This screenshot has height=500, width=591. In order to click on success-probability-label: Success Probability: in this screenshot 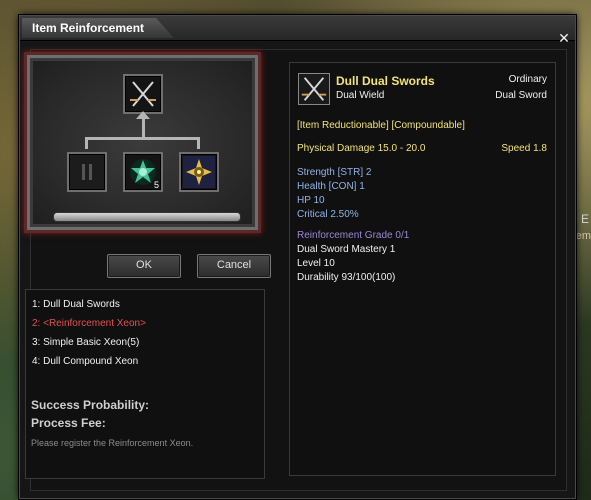, I will do `click(90, 405)`.